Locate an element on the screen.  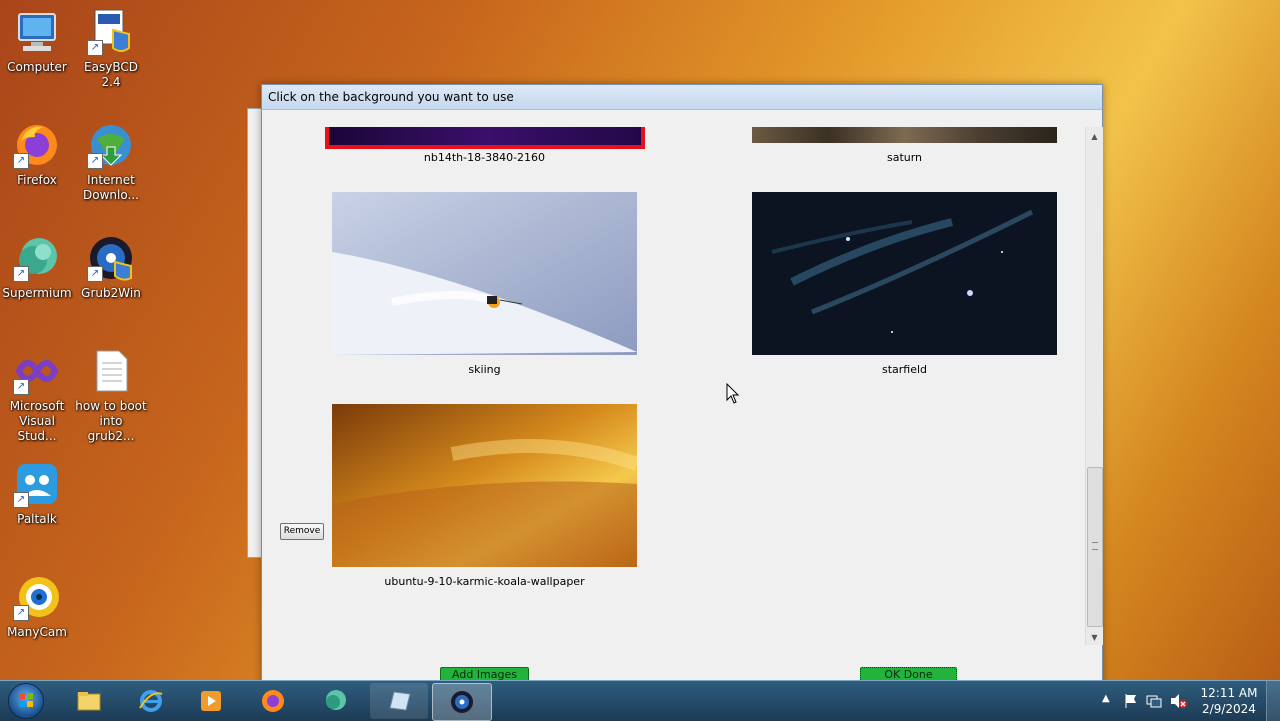
taskbar-media-player is located at coordinates (211, 701).